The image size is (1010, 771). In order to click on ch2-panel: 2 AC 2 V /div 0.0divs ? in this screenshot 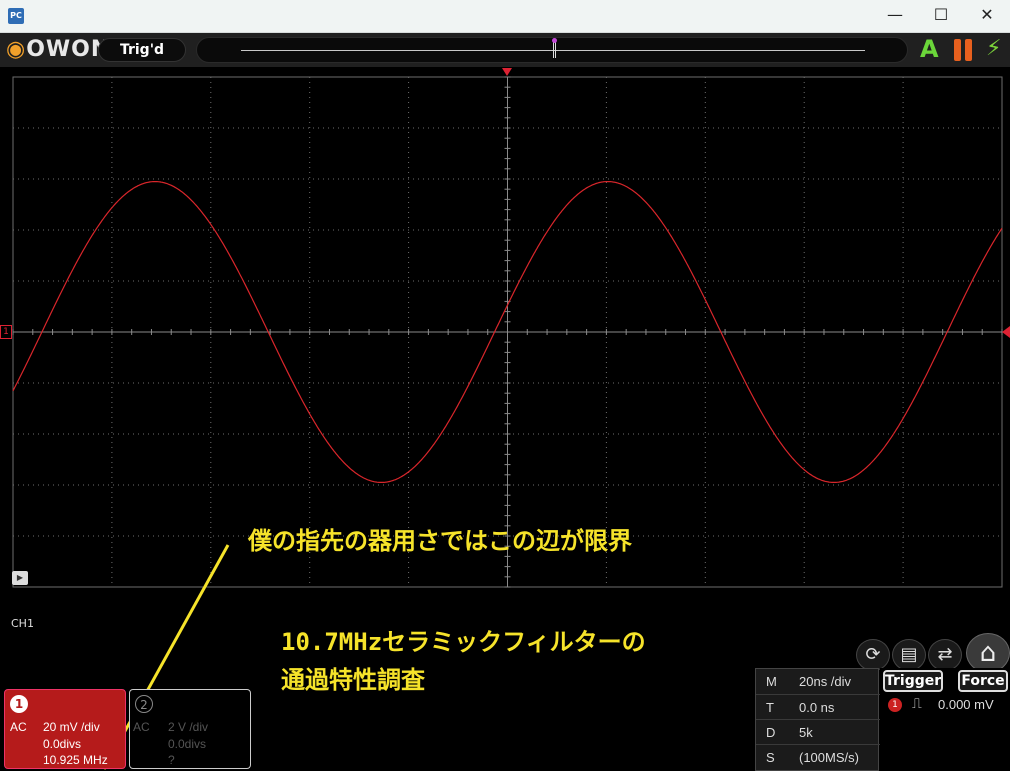, I will do `click(190, 729)`.